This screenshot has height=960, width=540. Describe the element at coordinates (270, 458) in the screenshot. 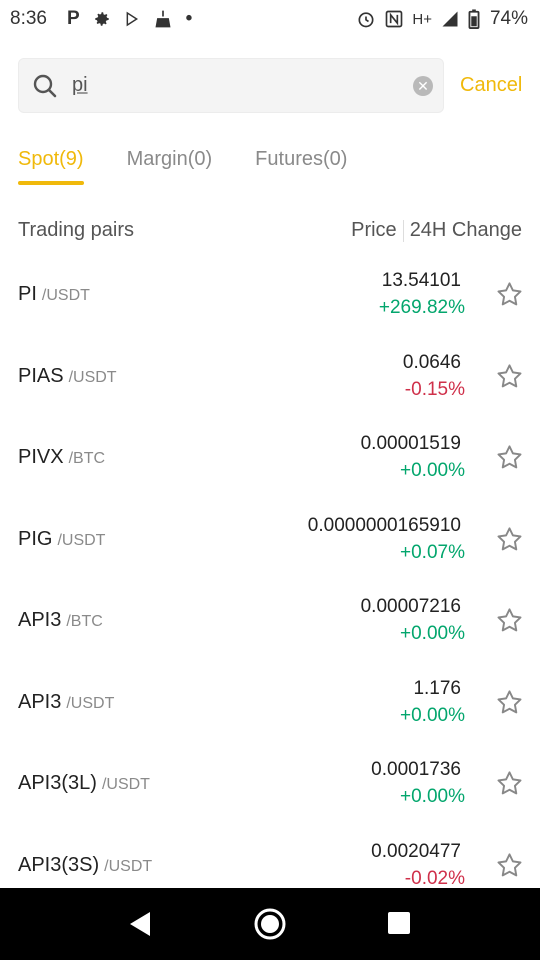

I see `list-item: PIVX/BTC 0.00001519 +0.00%` at that location.